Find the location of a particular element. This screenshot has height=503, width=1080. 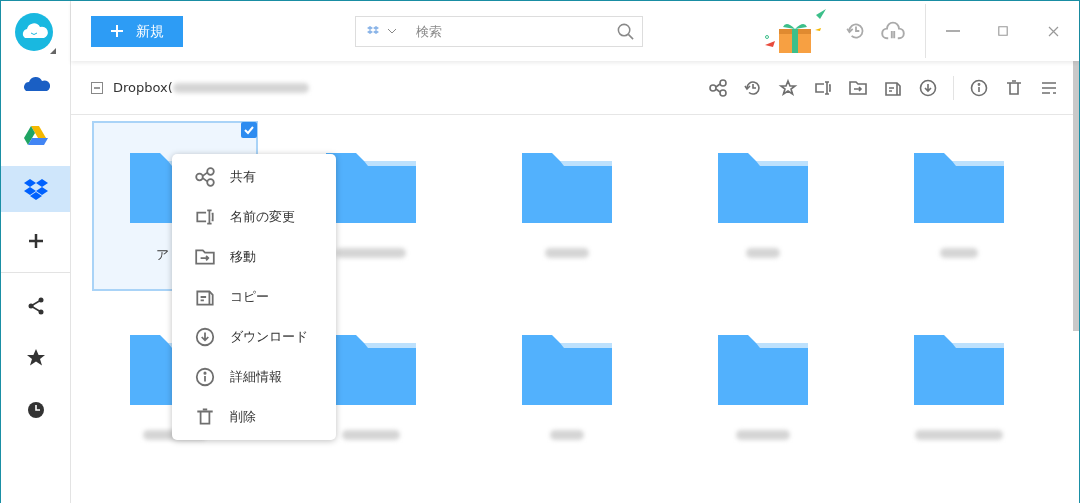

account-label: Dropbox( is located at coordinates (143, 87).